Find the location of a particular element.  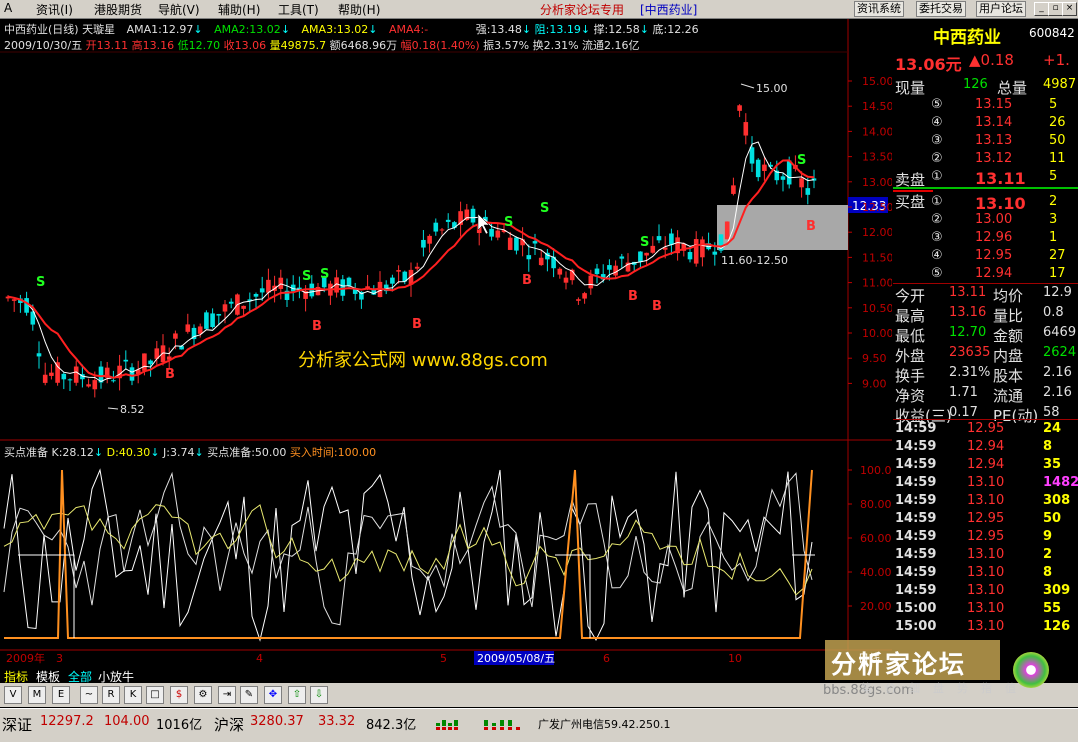

pencil-icon: ✎ is located at coordinates (249, 695).